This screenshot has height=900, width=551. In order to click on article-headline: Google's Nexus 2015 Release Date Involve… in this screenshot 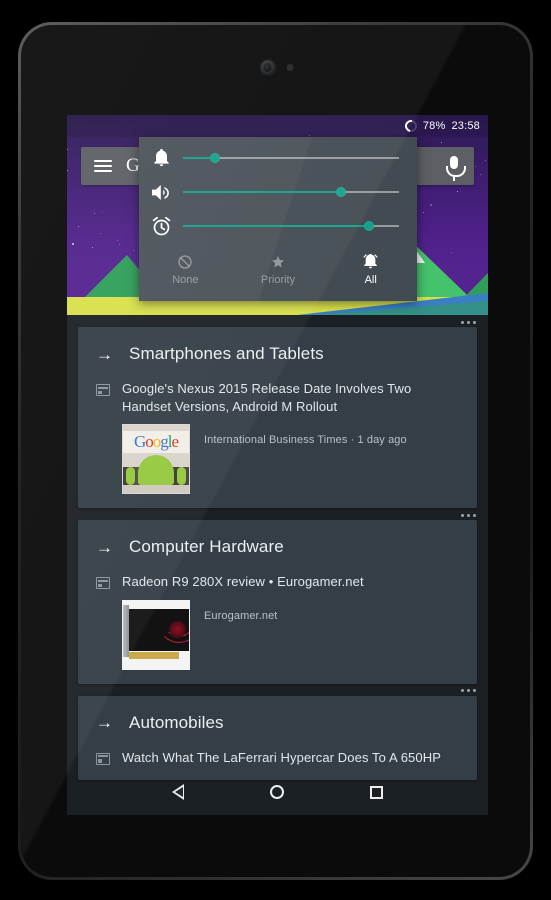, I will do `click(267, 397)`.